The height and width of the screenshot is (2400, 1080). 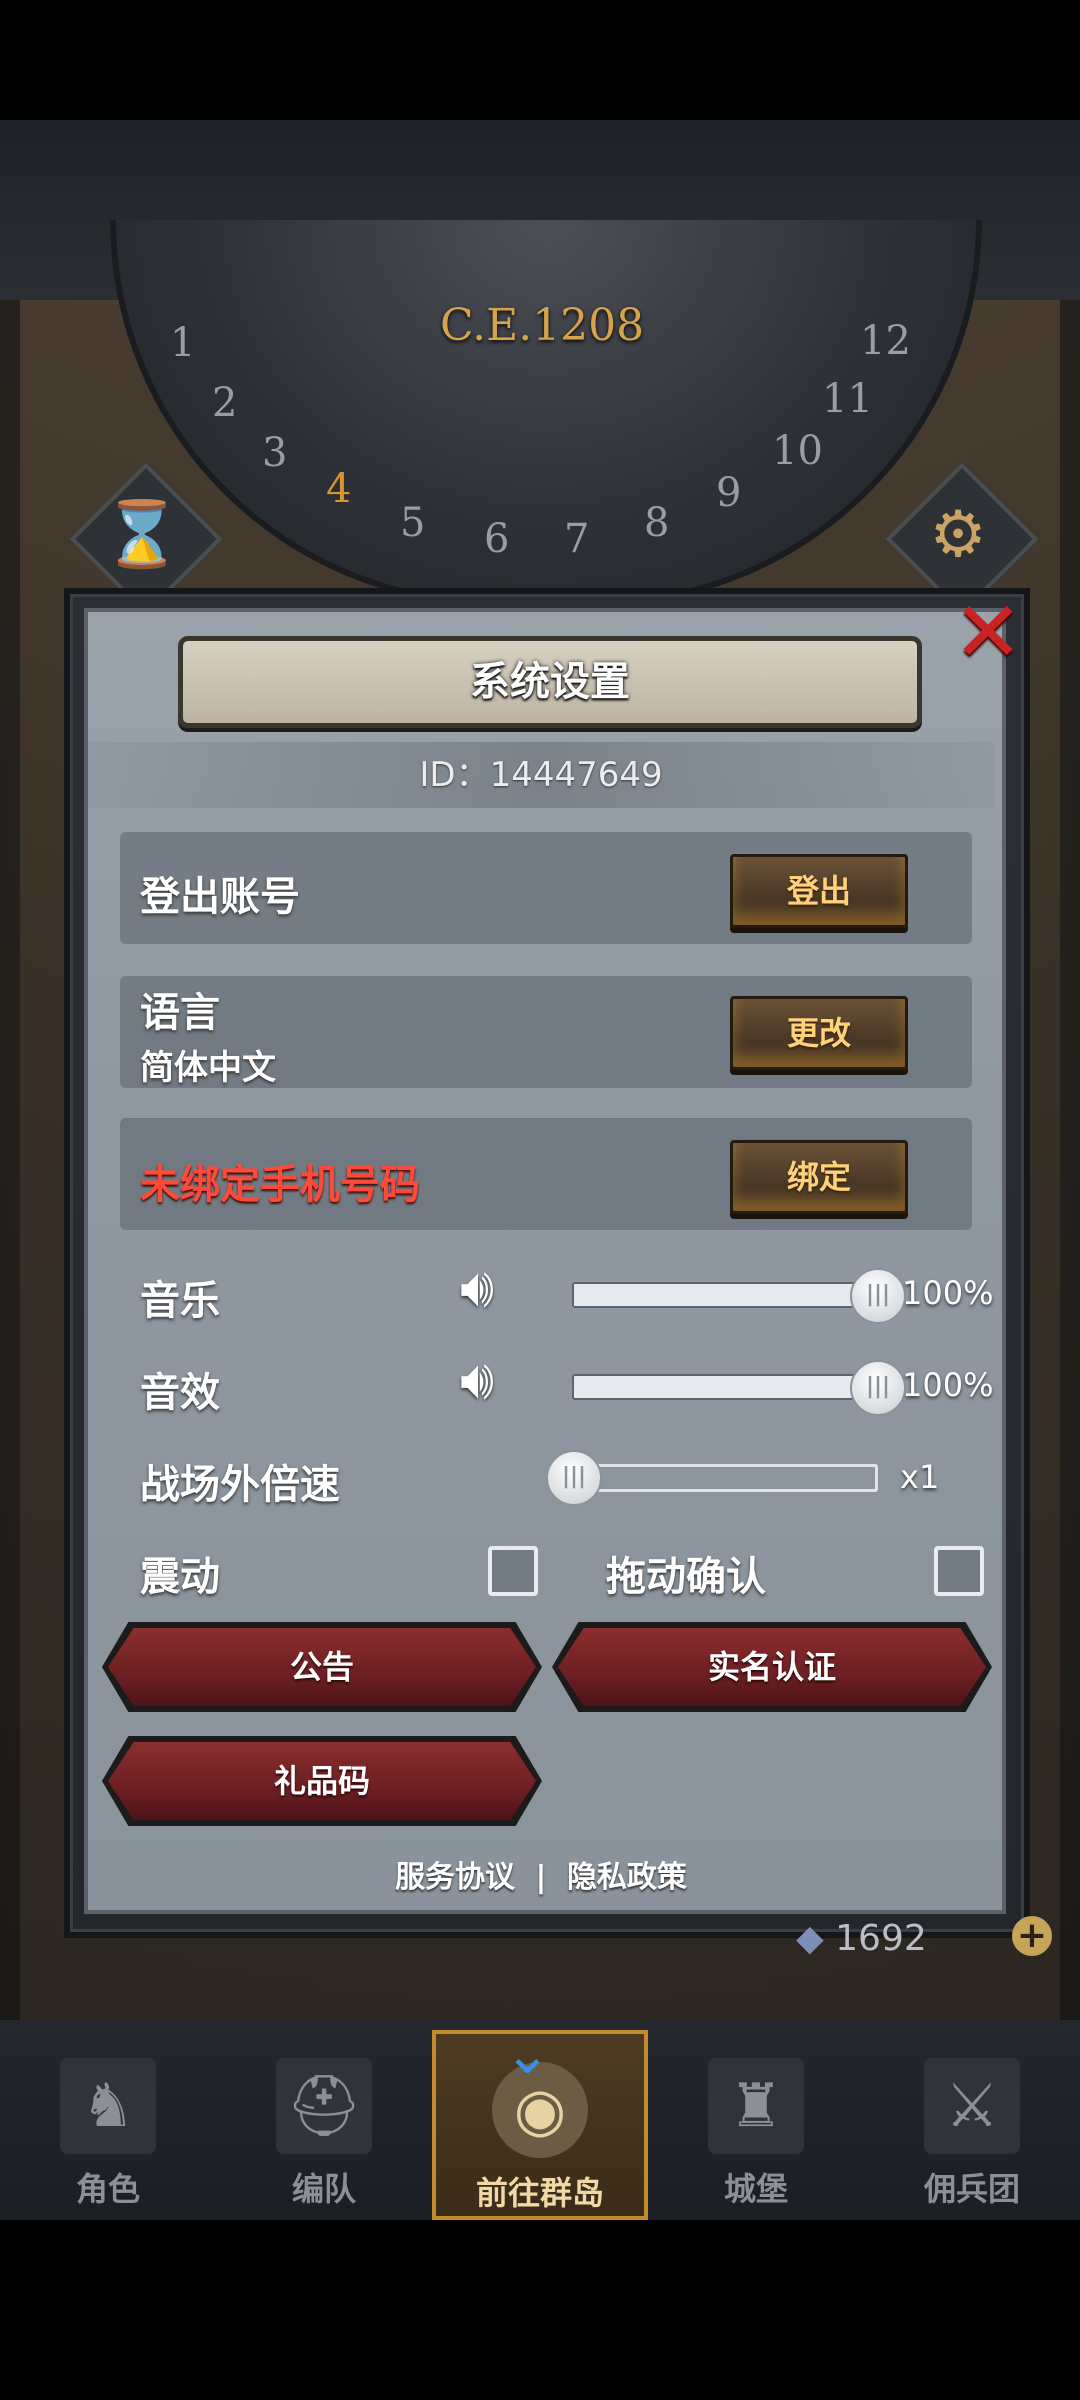 I want to click on nav-item-character: ♞ 角色, so click(x=108, y=2125).